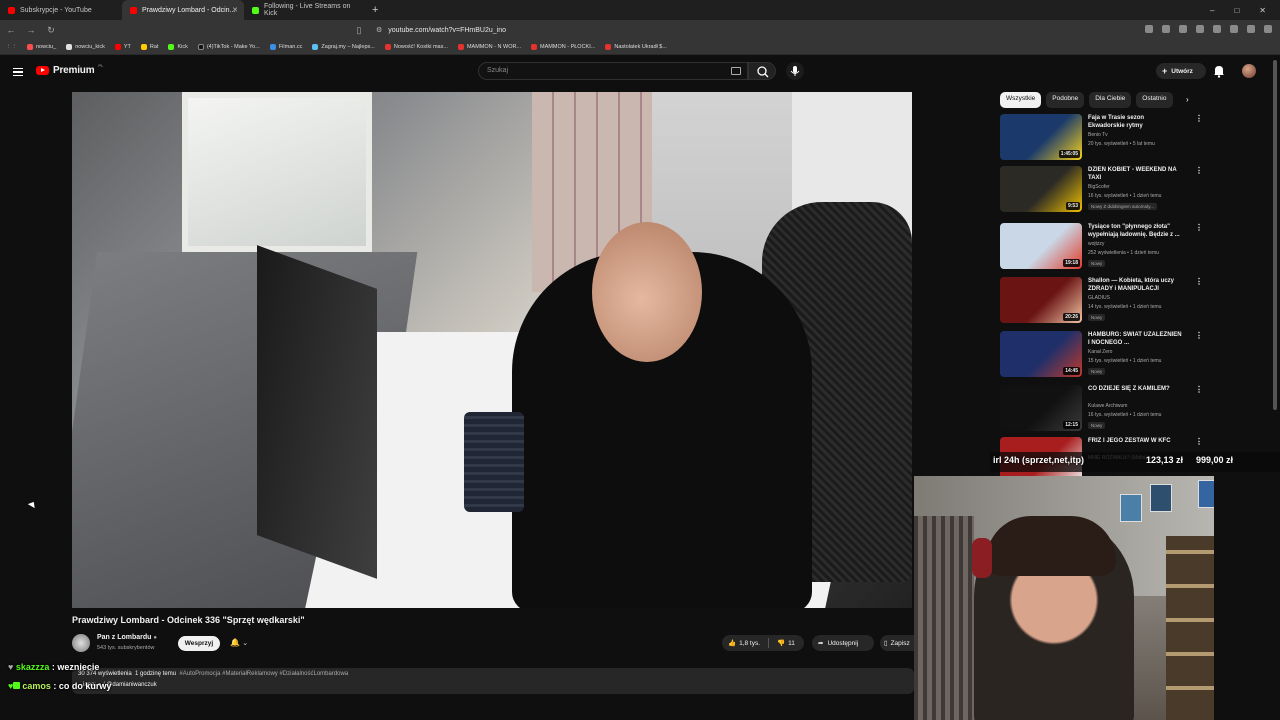  I want to click on browser-tab: Subskrypcje - YouTube, so click(61, 10).